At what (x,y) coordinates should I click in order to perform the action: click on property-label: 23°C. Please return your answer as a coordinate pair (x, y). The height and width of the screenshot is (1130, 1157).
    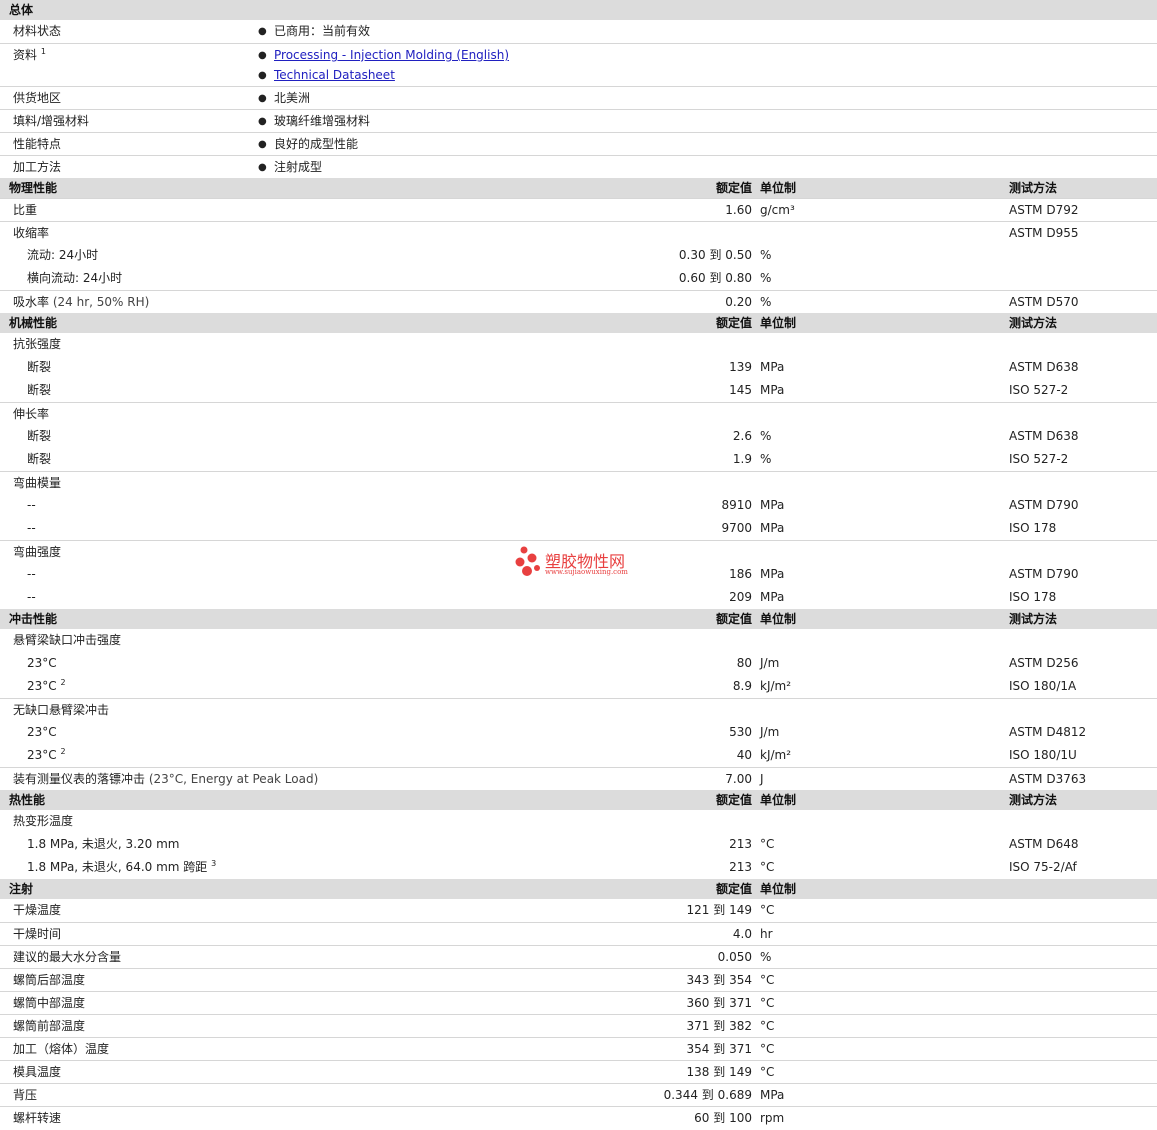
    Looking at the image, I should click on (42, 732).